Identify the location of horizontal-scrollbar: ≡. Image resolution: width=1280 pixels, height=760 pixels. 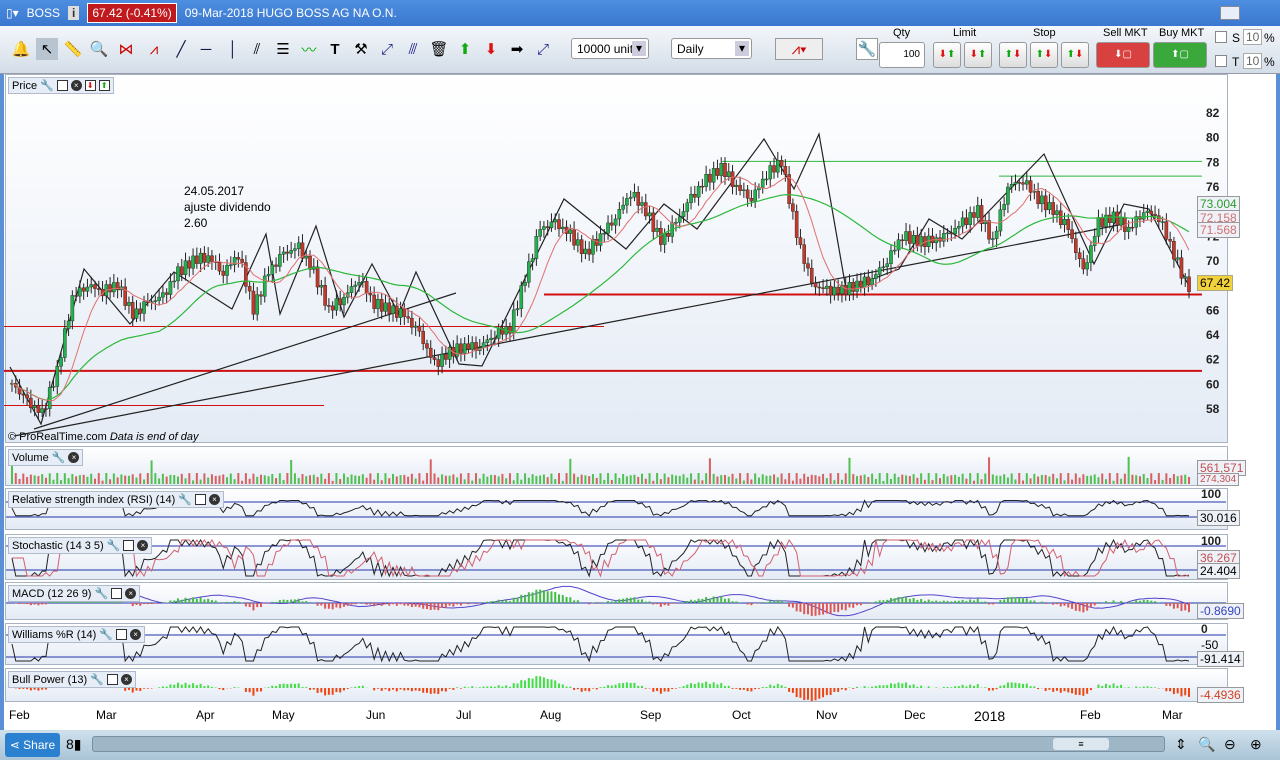
(628, 744).